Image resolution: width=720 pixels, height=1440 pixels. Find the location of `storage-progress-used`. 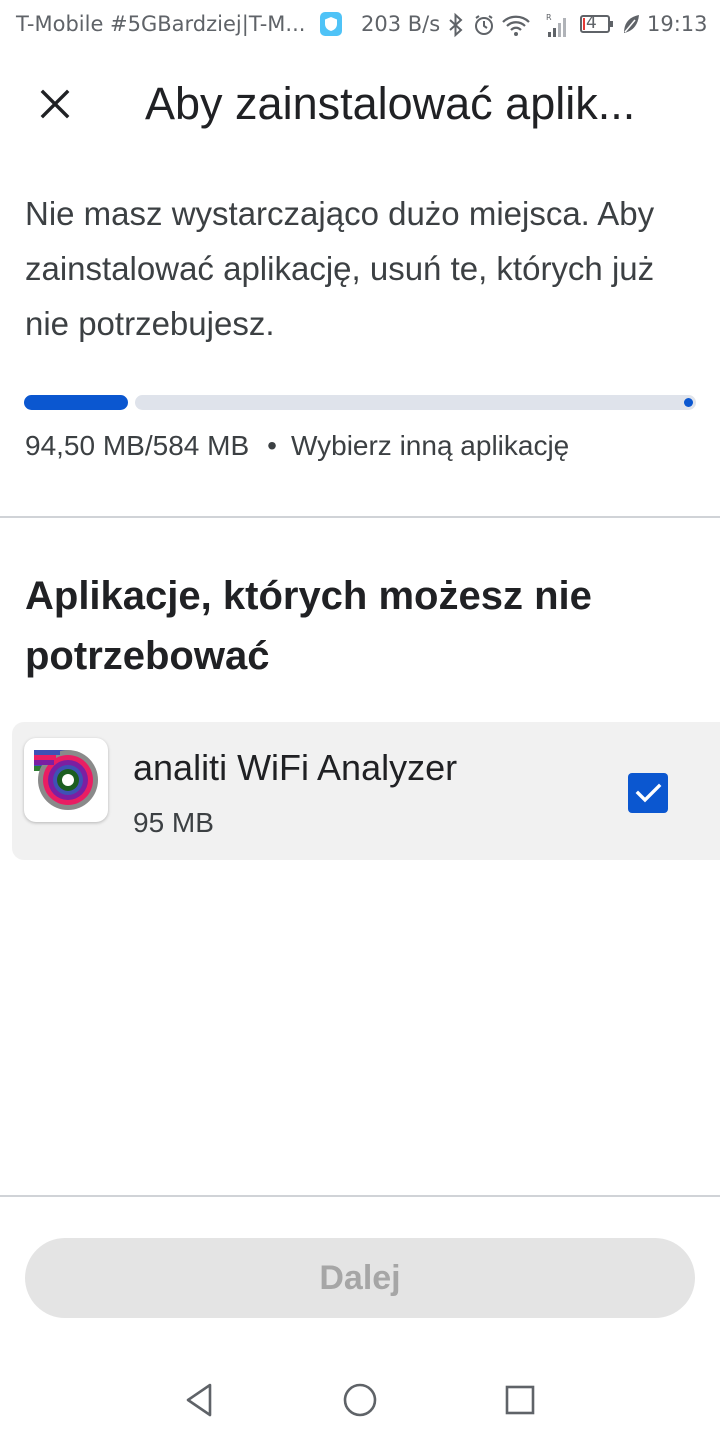

storage-progress-used is located at coordinates (76, 402).